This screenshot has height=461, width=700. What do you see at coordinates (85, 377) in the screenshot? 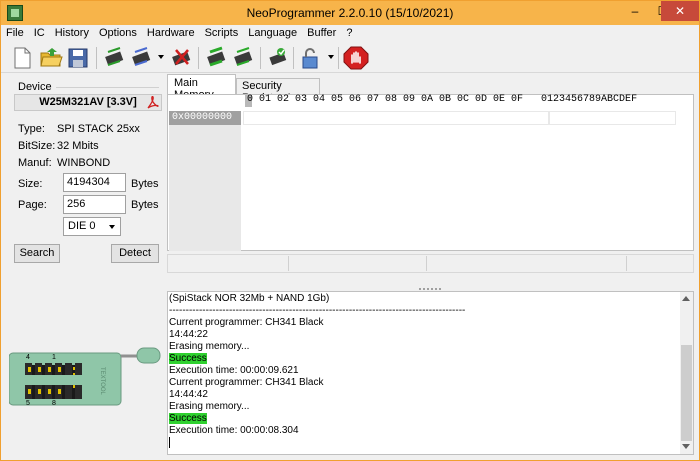
I see `chip-socket-diagram: 4 1 5 8 TEXTOOL` at bounding box center [85, 377].